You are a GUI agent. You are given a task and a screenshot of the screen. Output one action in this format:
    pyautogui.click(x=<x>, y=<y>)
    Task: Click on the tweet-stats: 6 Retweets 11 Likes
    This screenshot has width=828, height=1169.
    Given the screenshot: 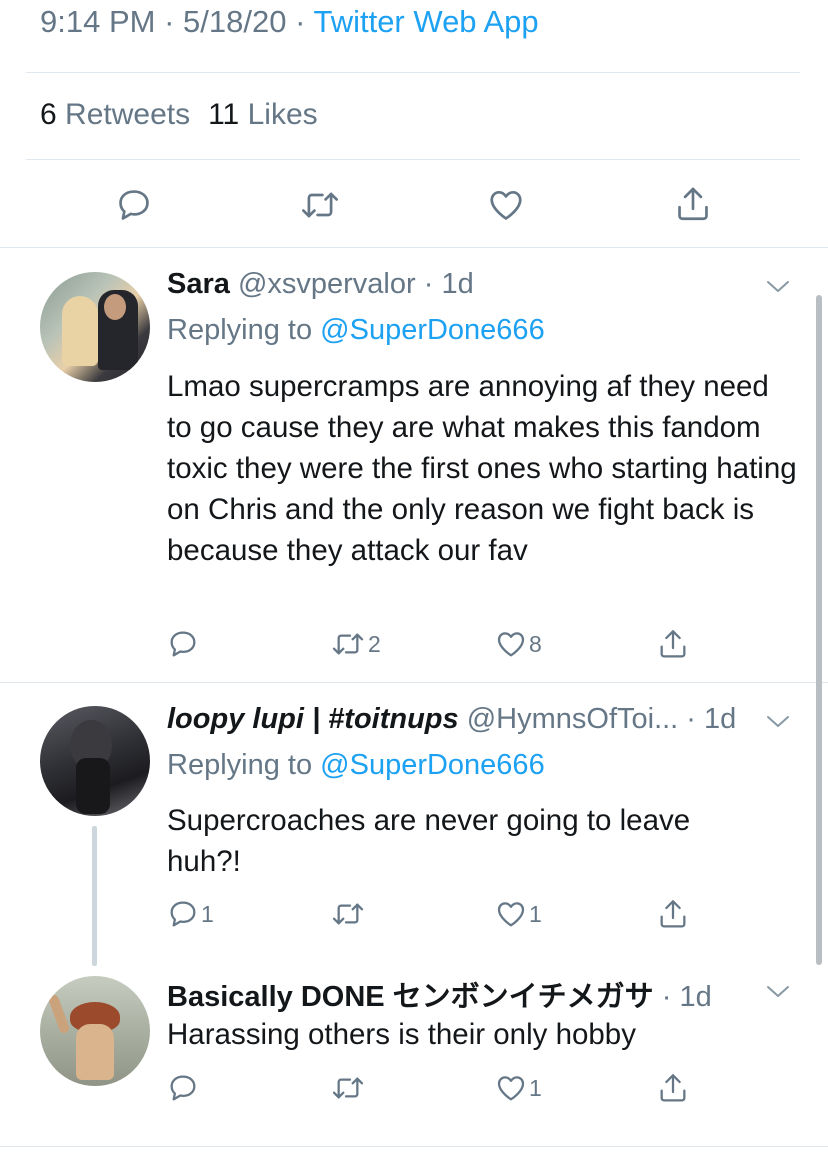 What is the action you would take?
    pyautogui.click(x=179, y=115)
    